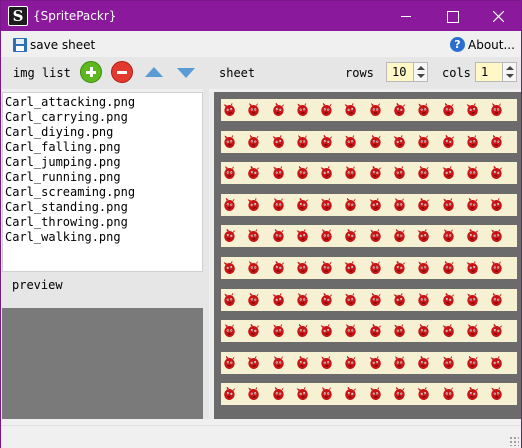 The image size is (522, 448). What do you see at coordinates (261, 16) in the screenshot?
I see `title-bar: S {SpritePackr}` at bounding box center [261, 16].